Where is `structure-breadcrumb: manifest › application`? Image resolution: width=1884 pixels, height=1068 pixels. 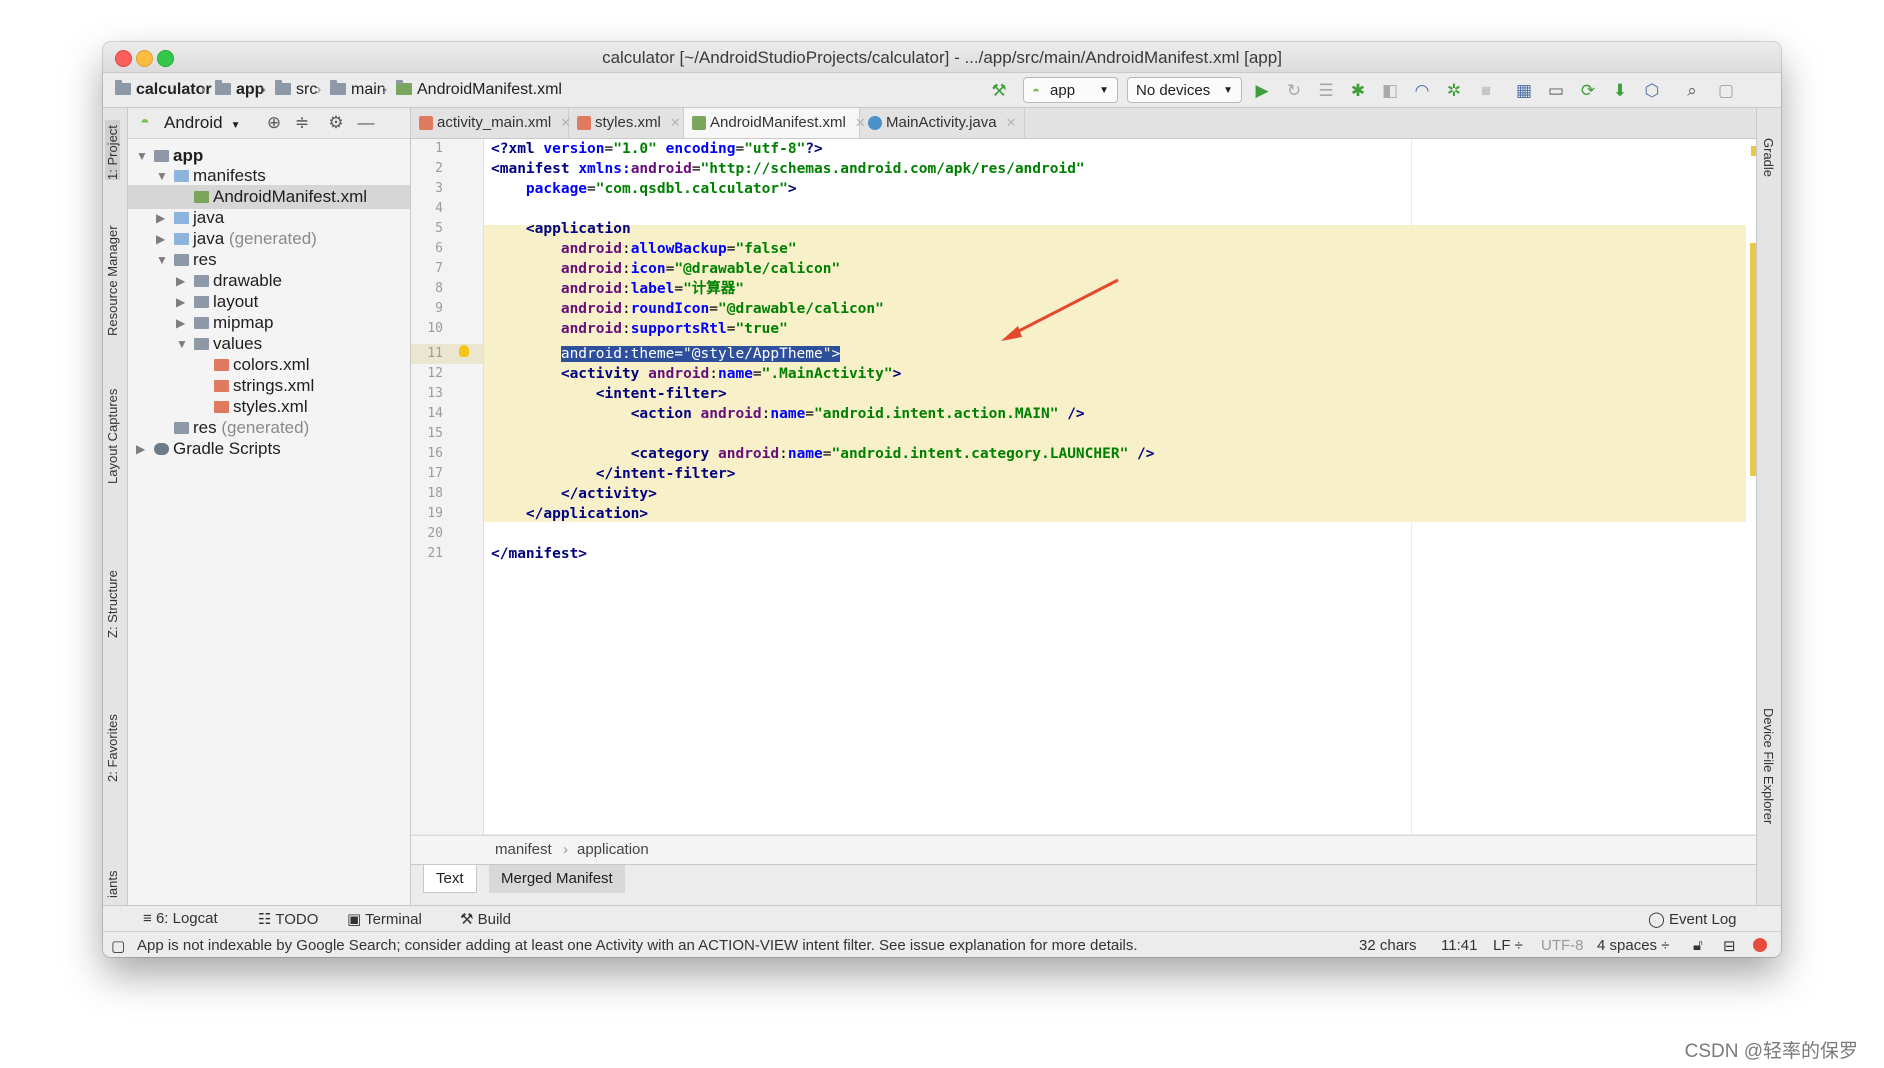 structure-breadcrumb: manifest › application is located at coordinates (1083, 849).